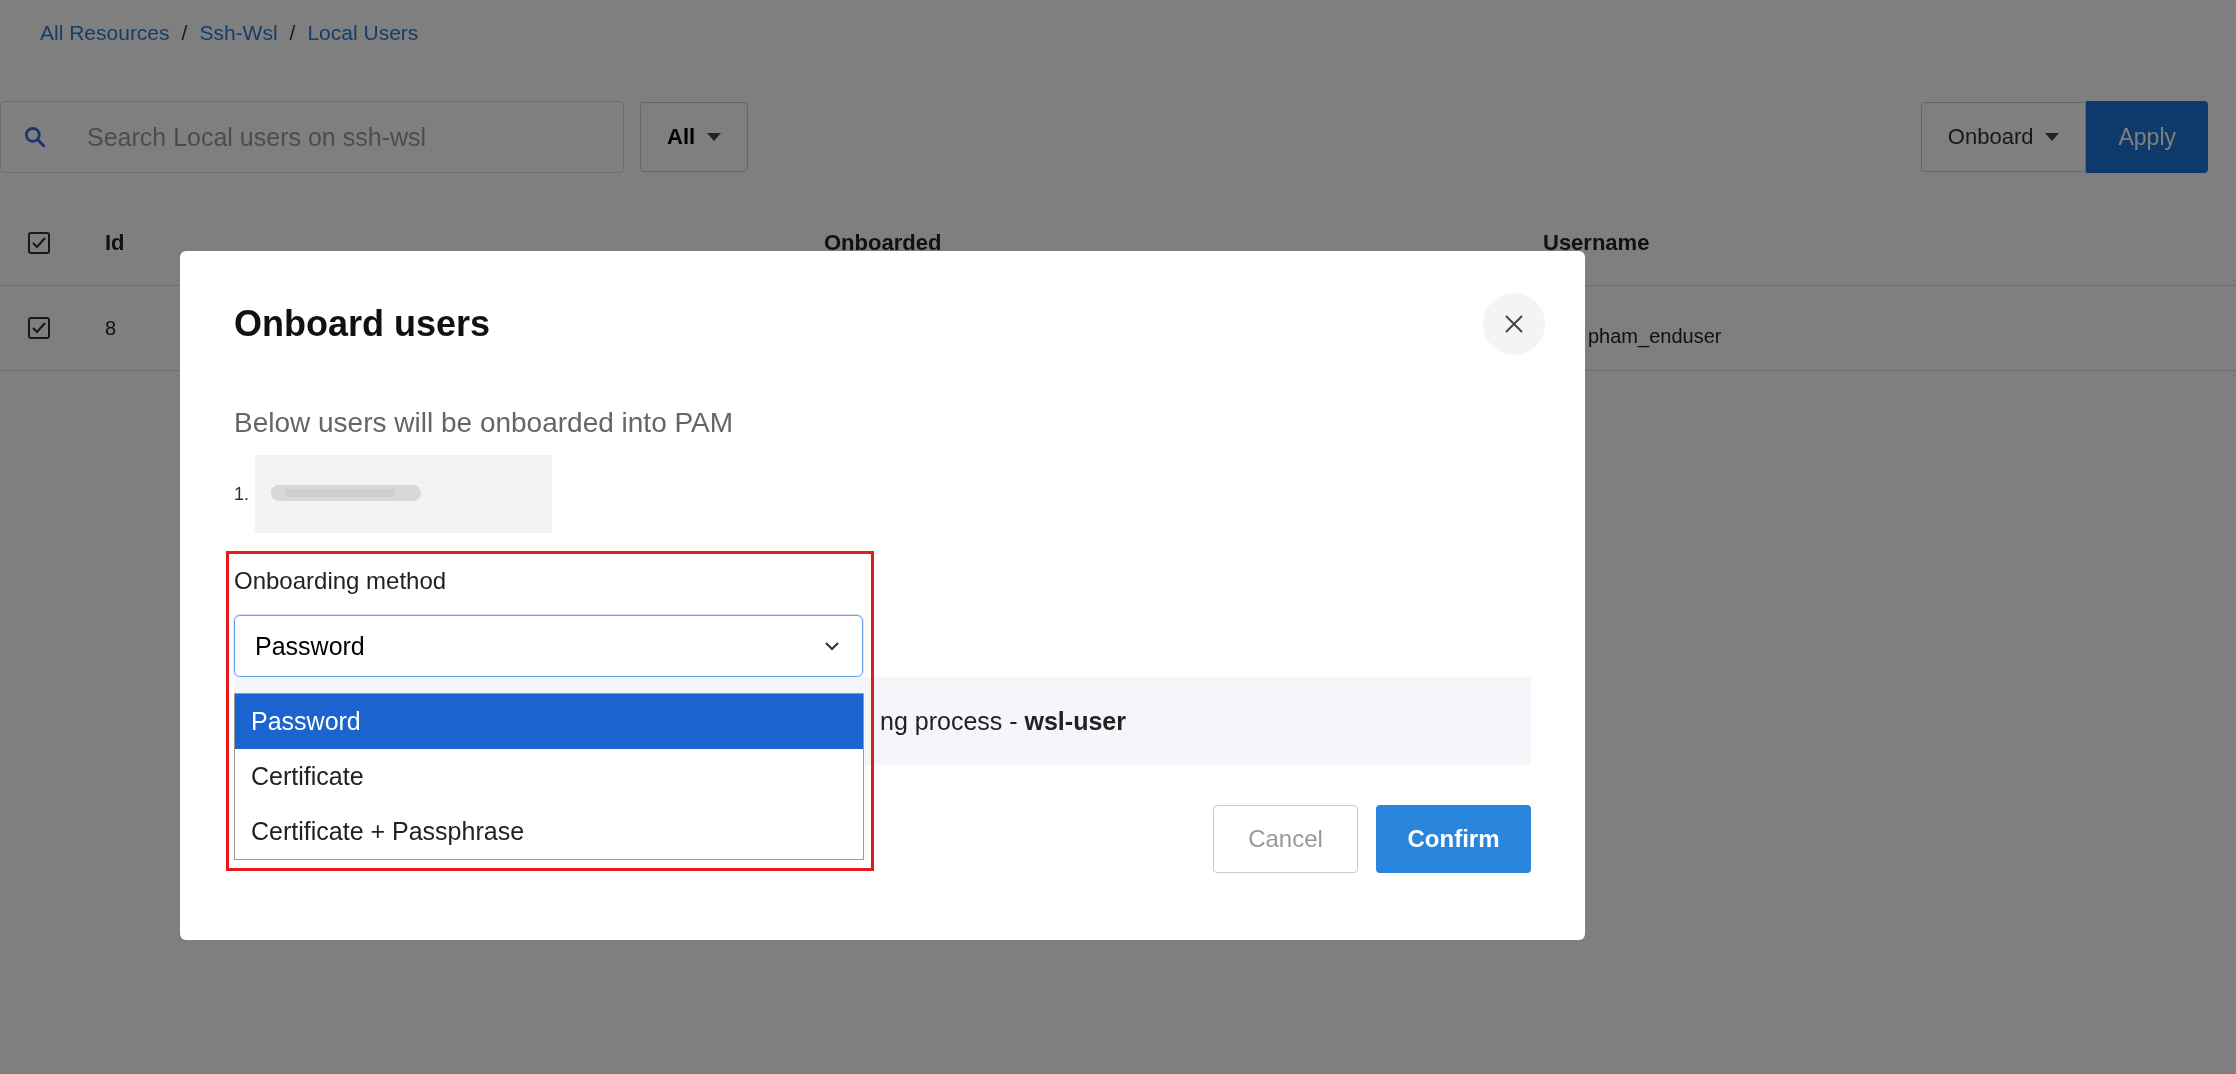 The width and height of the screenshot is (2236, 1074). I want to click on close-icon, so click(1514, 324).